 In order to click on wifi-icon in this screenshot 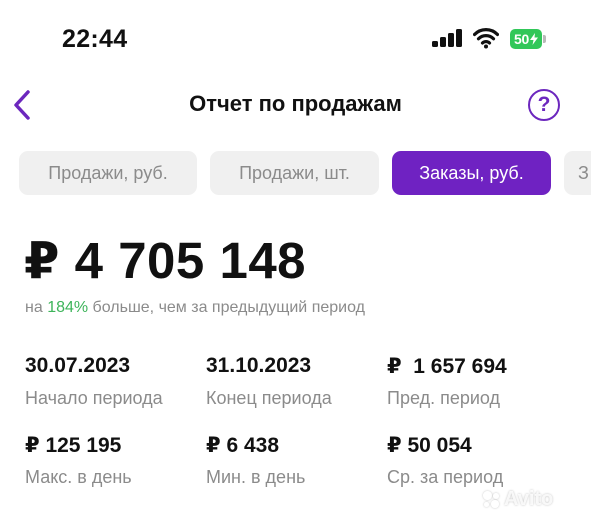, I will do `click(486, 38)`.